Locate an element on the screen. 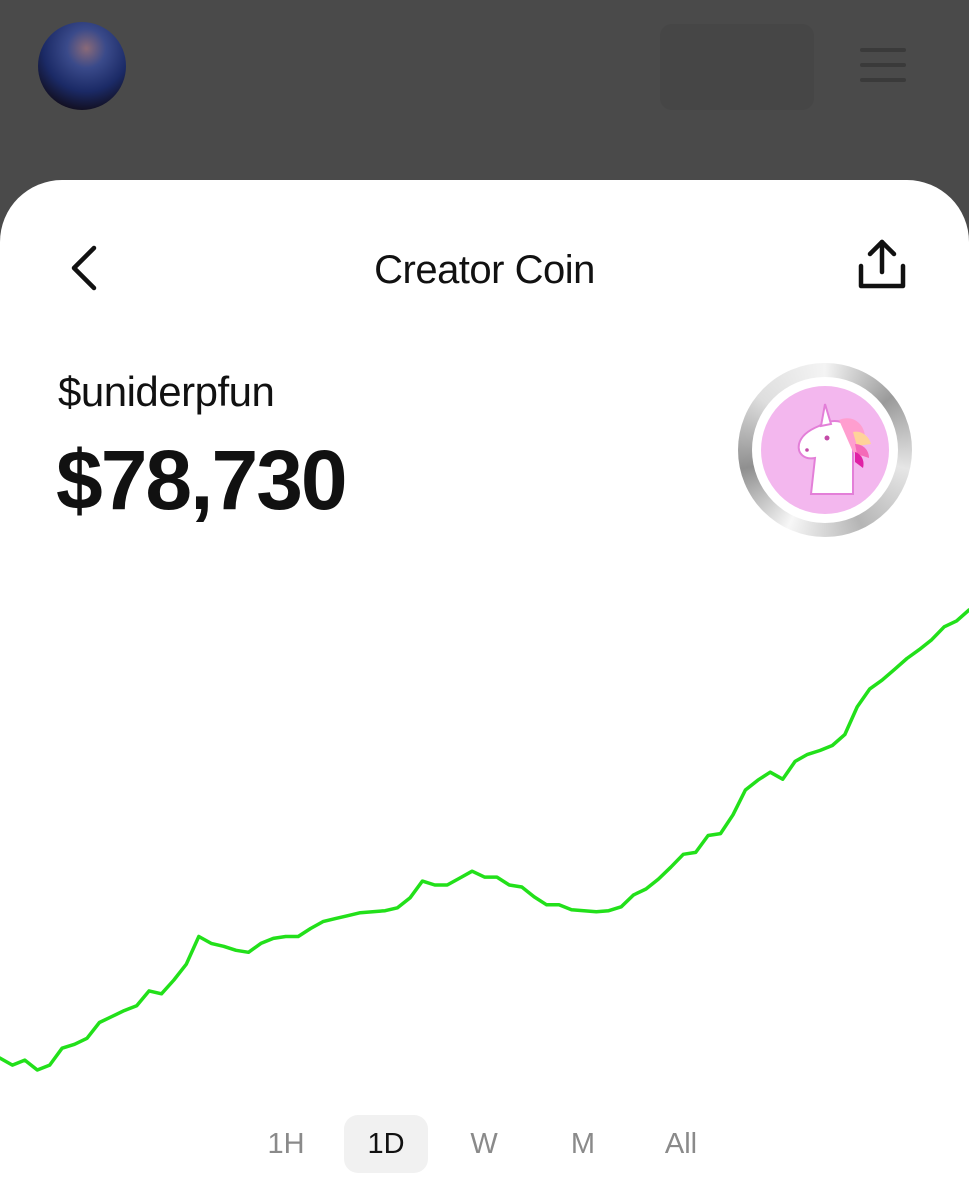 The image size is (969, 1200). coin-avatar-ring is located at coordinates (825, 450).